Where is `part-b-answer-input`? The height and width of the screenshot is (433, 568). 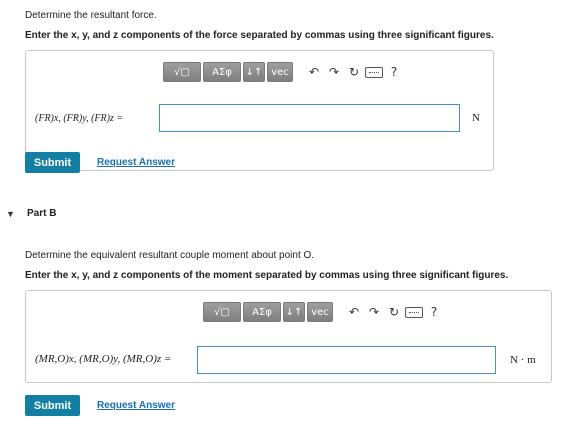
part-b-answer-input is located at coordinates (346, 360).